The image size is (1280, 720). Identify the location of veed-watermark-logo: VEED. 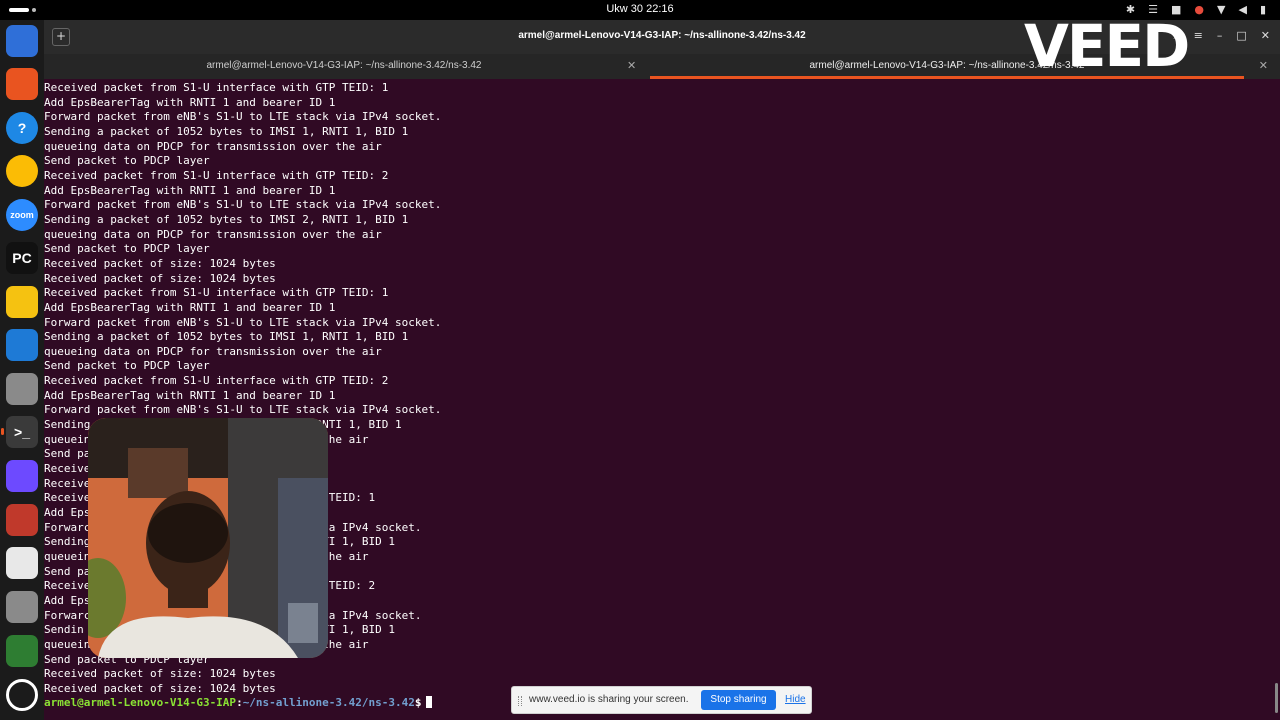
(1107, 46).